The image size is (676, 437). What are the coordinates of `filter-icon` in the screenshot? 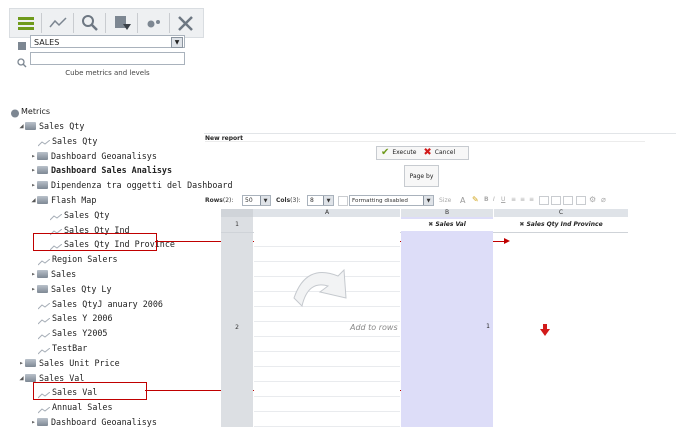 It's located at (122, 23).